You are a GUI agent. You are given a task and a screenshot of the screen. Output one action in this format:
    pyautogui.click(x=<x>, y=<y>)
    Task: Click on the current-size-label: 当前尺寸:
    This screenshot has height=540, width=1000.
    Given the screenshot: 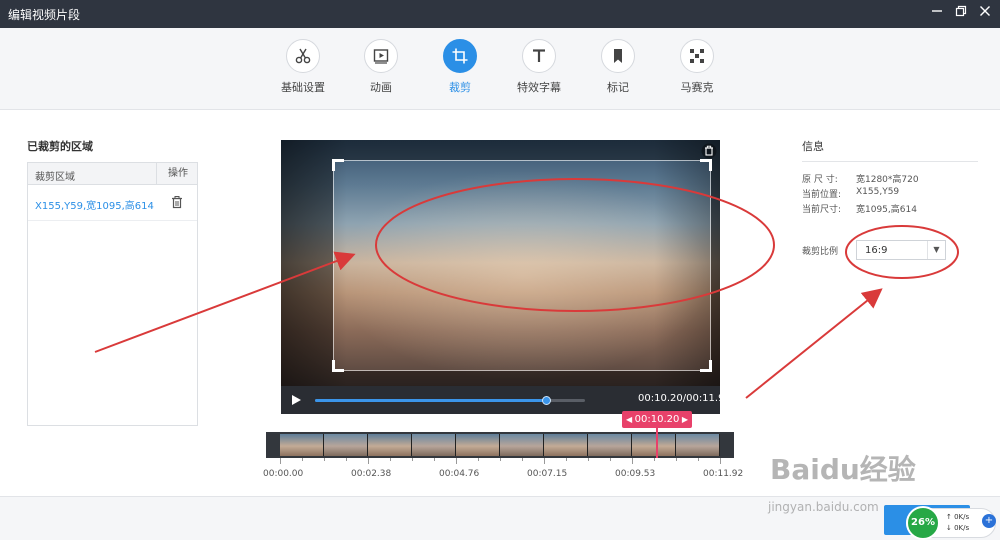 What is the action you would take?
    pyautogui.click(x=822, y=210)
    